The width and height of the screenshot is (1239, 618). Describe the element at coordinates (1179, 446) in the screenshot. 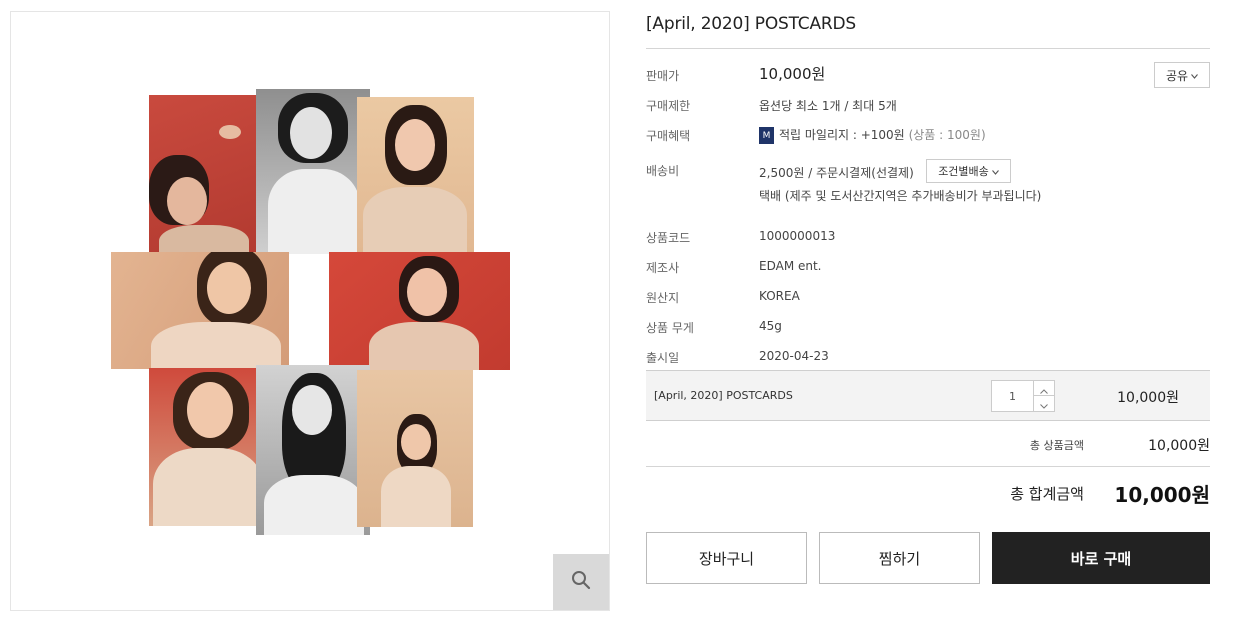

I see `subtotal-value: 10,000원` at that location.